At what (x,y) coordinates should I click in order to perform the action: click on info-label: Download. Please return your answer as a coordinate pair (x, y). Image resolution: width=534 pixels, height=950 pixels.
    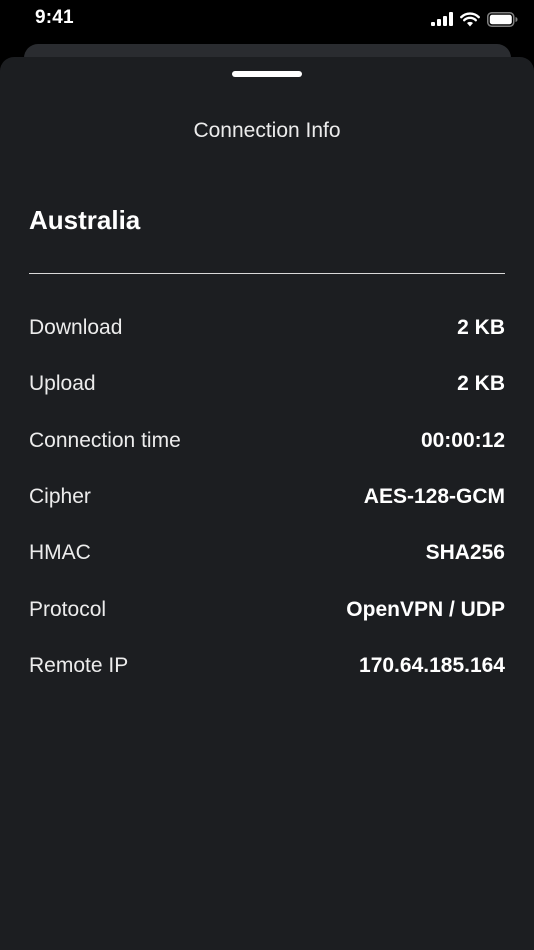
    Looking at the image, I should click on (76, 328).